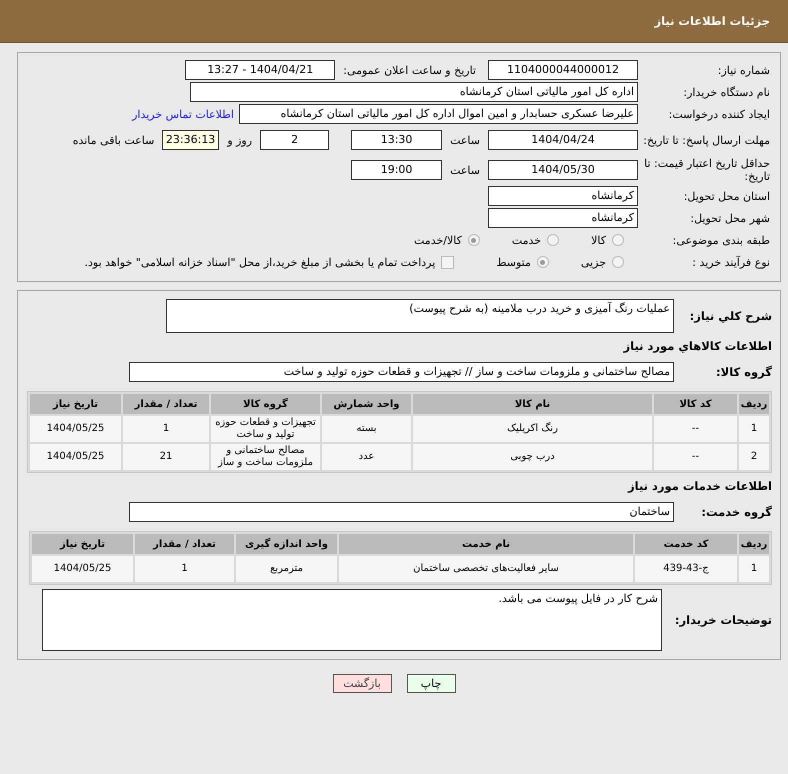 This screenshot has height=774, width=788. I want to click on field-label: پرداخت تمام یا بخشی از مبلغ خرید،از محل "اسناد خزانه اسلامی" خواهد بود., so click(260, 262).